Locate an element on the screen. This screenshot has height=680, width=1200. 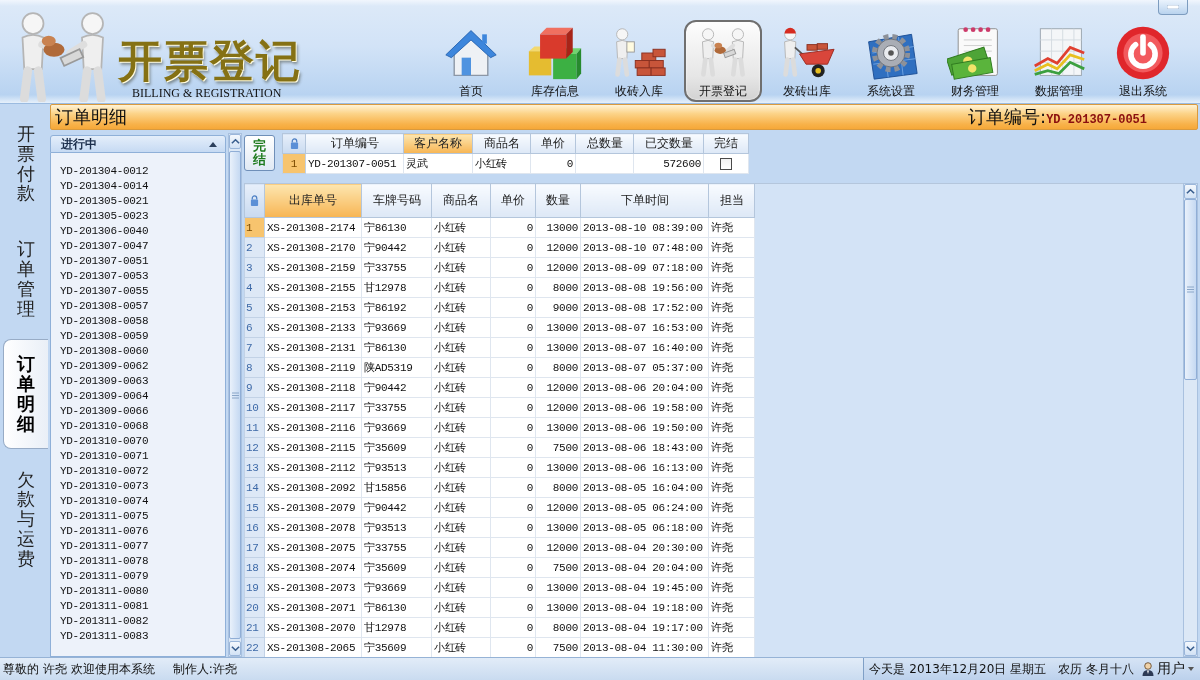
order-list-item: YD-201311-0082 is located at coordinates (108, 621).